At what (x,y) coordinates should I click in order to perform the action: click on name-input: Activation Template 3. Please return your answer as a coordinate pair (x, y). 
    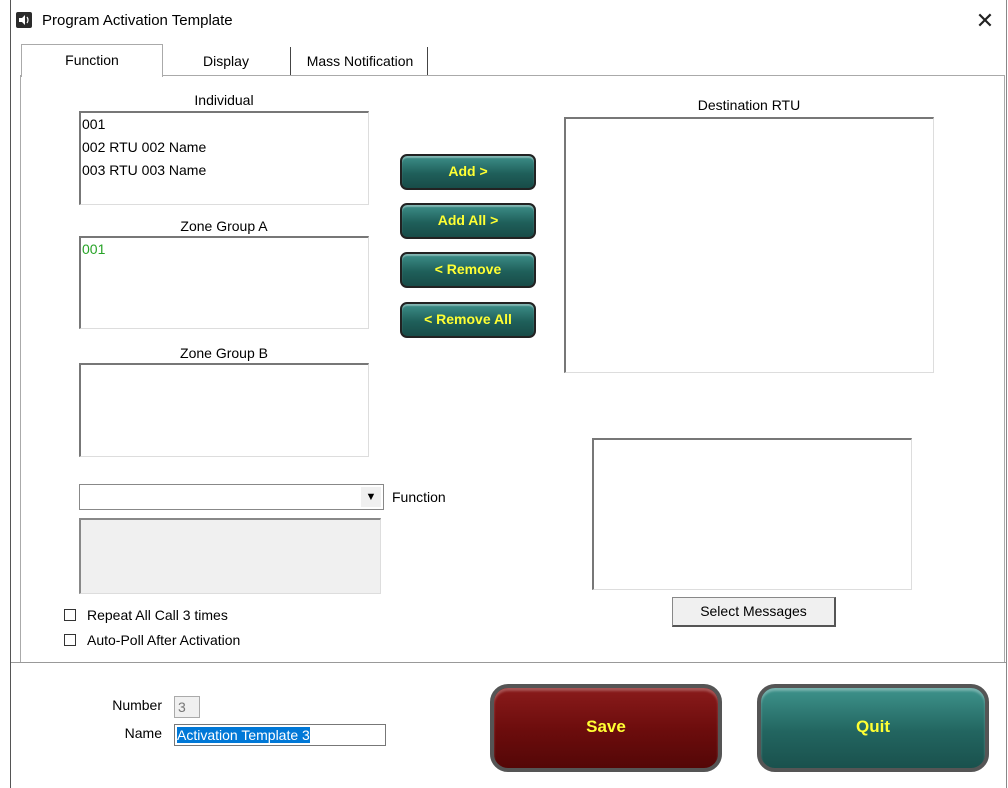
    Looking at the image, I should click on (280, 735).